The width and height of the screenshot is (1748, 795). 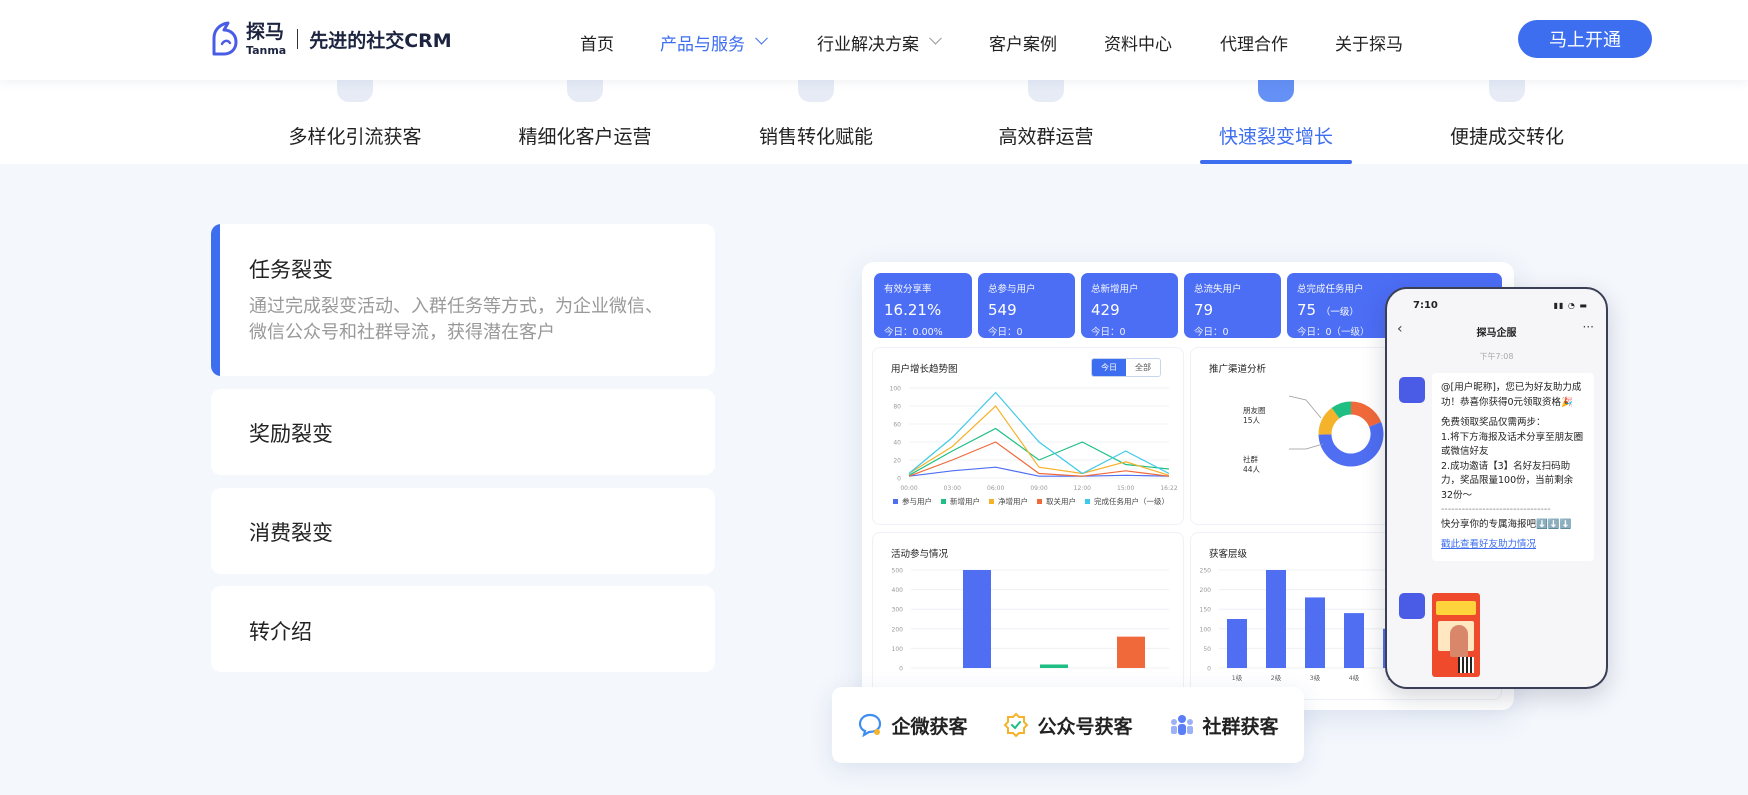 I want to click on nav-about: 关于探马, so click(x=1369, y=42).